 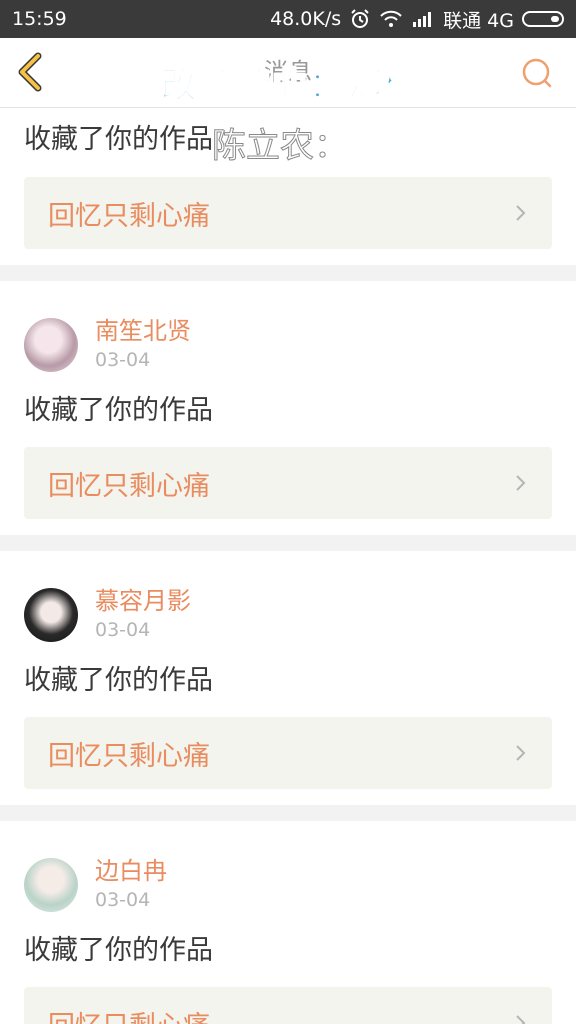 What do you see at coordinates (143, 331) in the screenshot?
I see `user-name: 南笙北贤` at bounding box center [143, 331].